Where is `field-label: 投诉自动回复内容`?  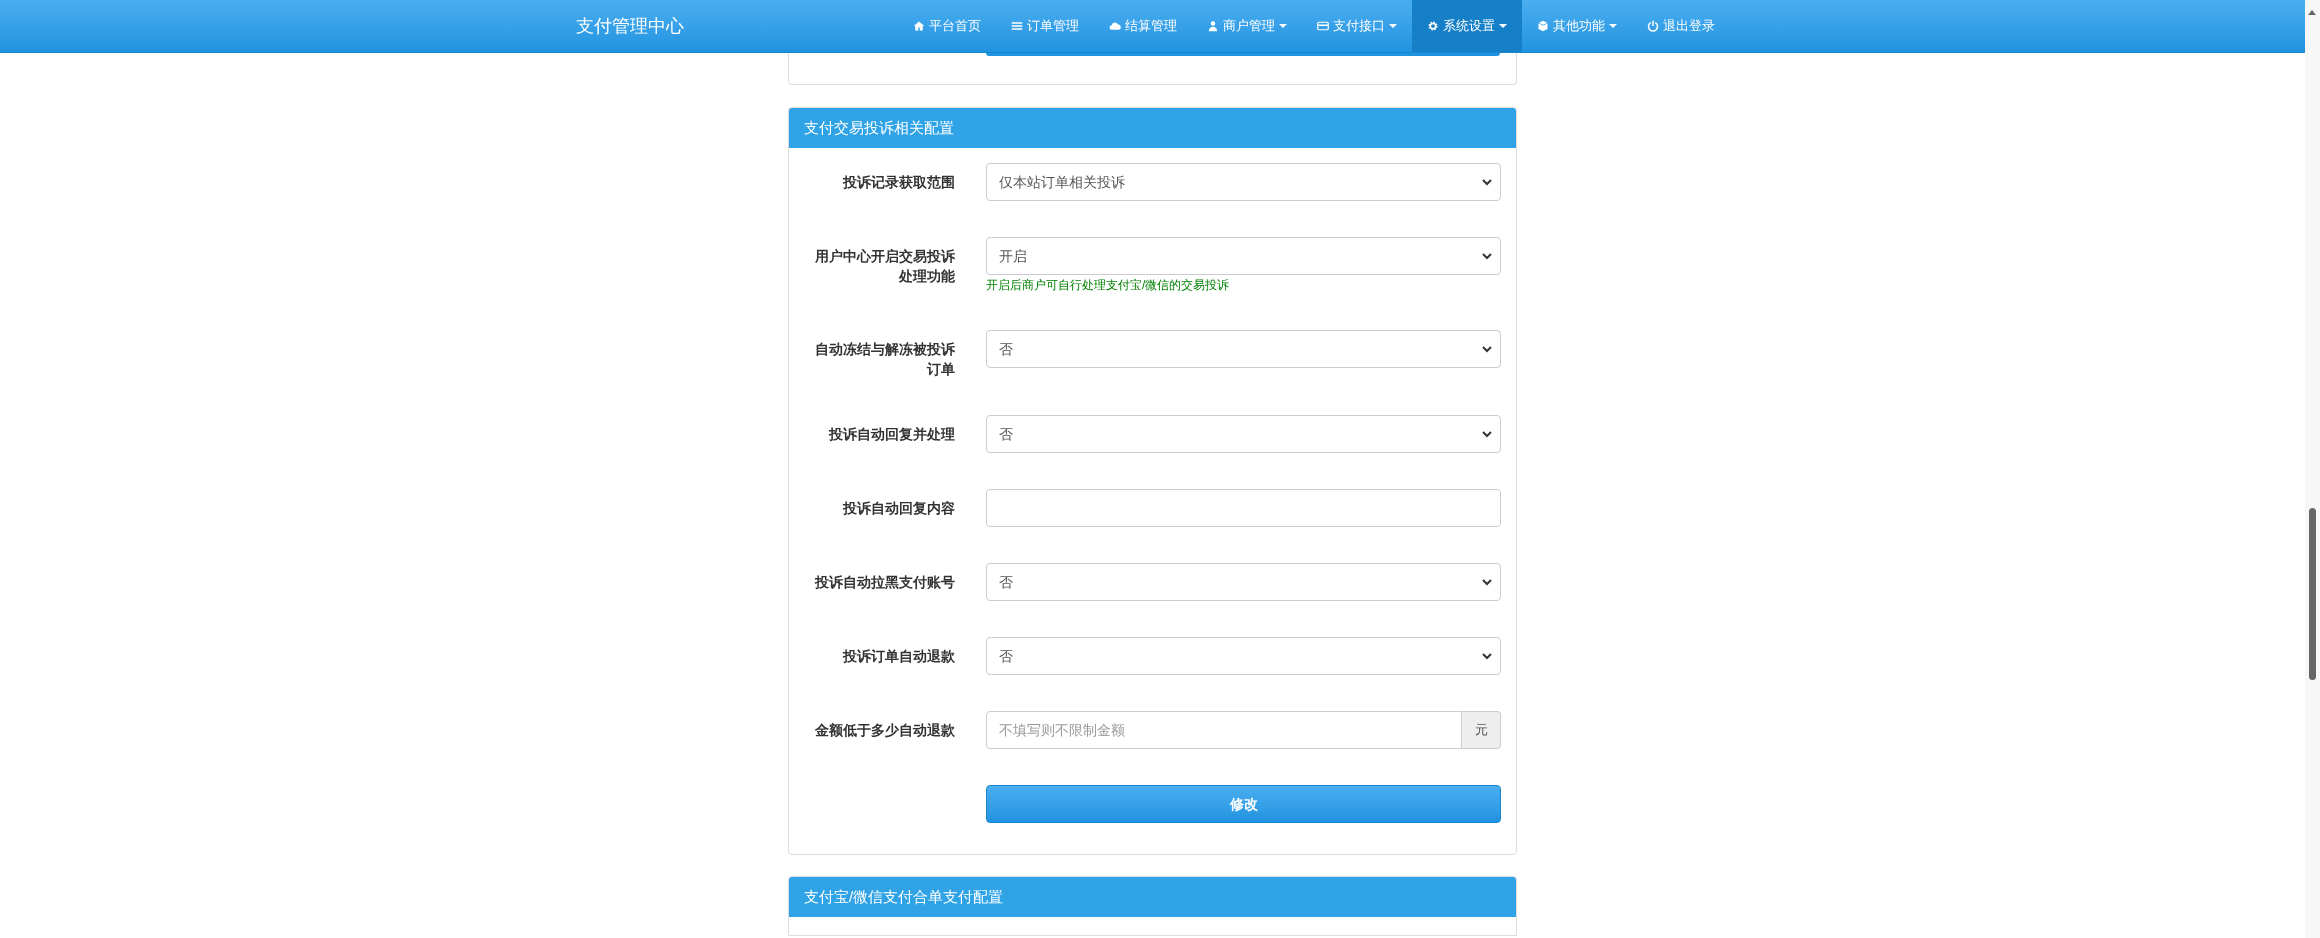
field-label: 投诉自动回复内容 is located at coordinates (898, 508).